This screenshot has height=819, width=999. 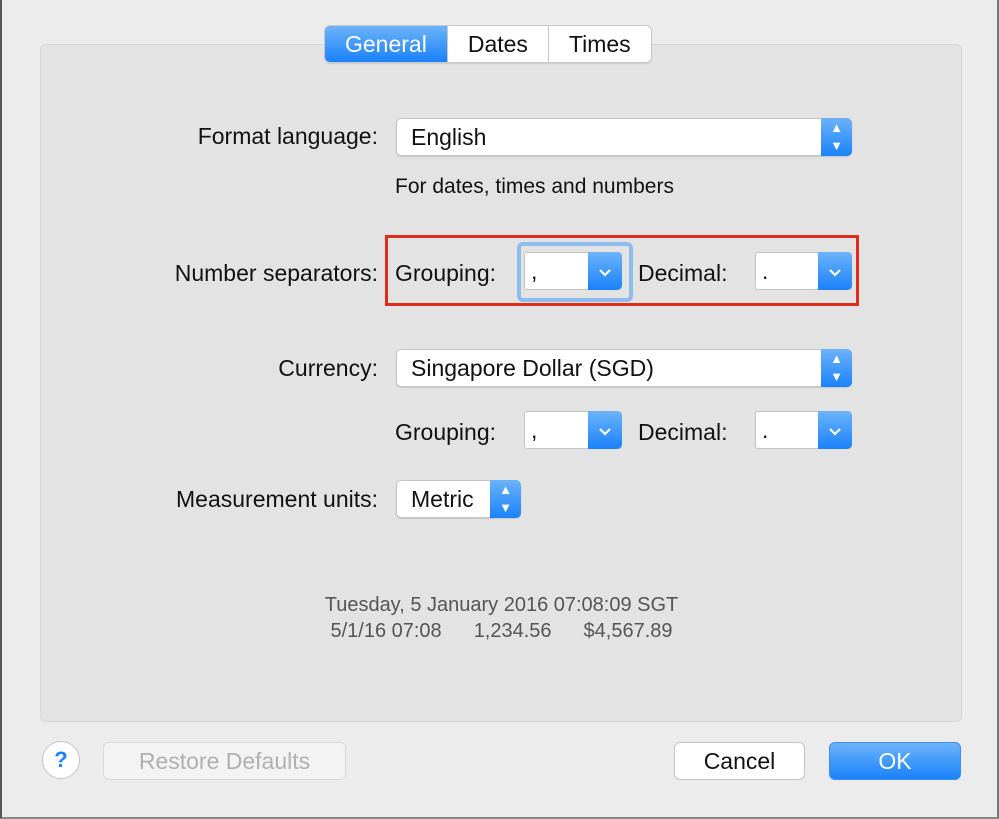 What do you see at coordinates (501, 605) in the screenshot?
I see `preview-date-long: Tuesday, 5 January 2016 07:08:09 SGT` at bounding box center [501, 605].